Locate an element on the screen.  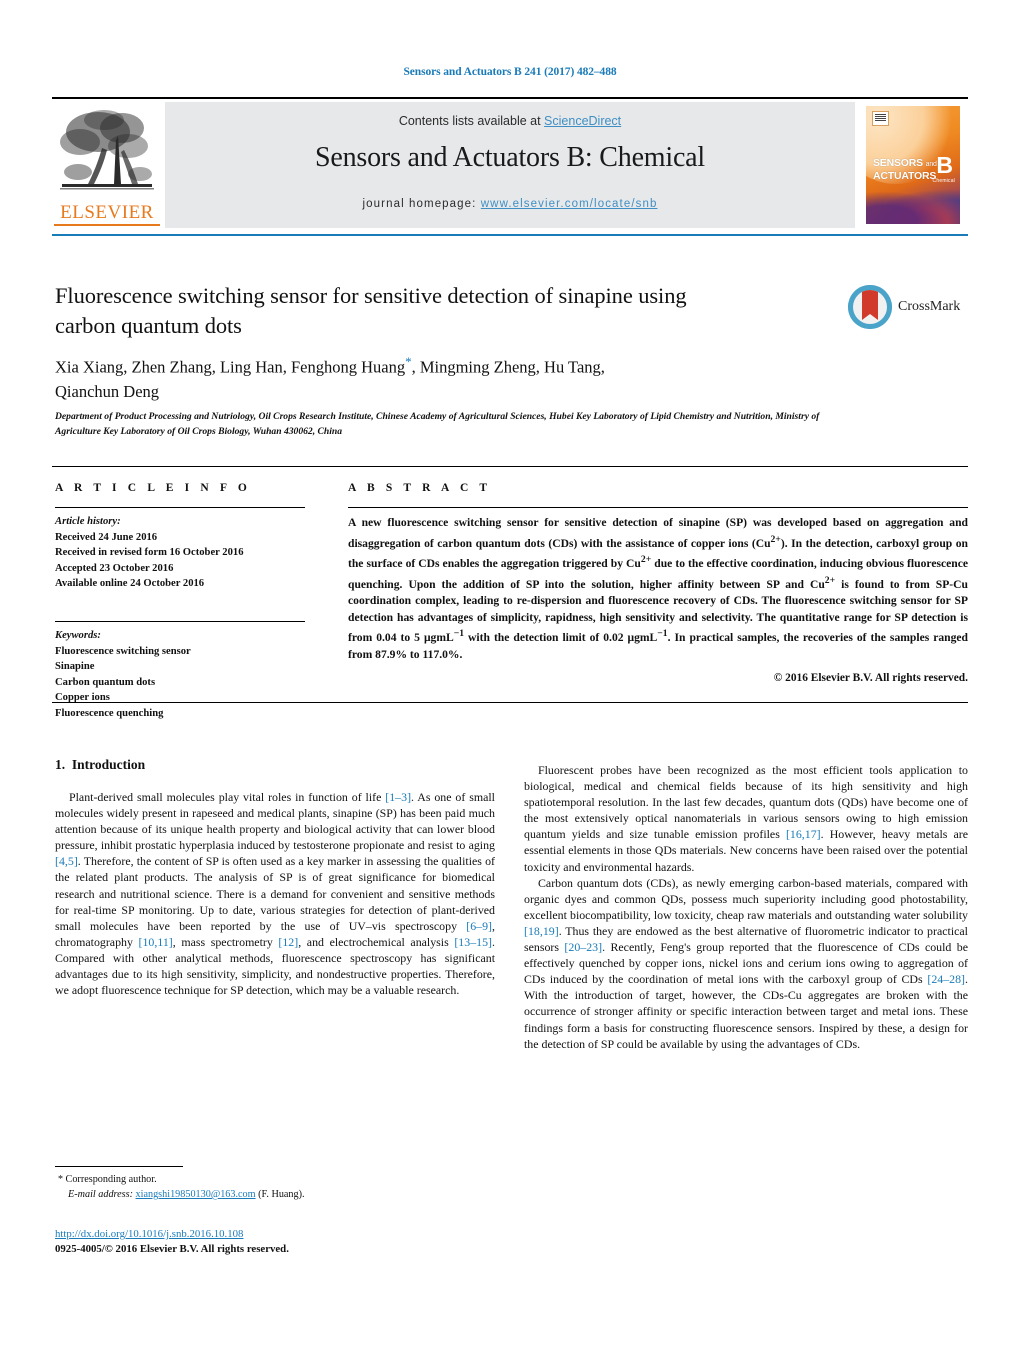
footnote-rule is located at coordinates (119, 1167).